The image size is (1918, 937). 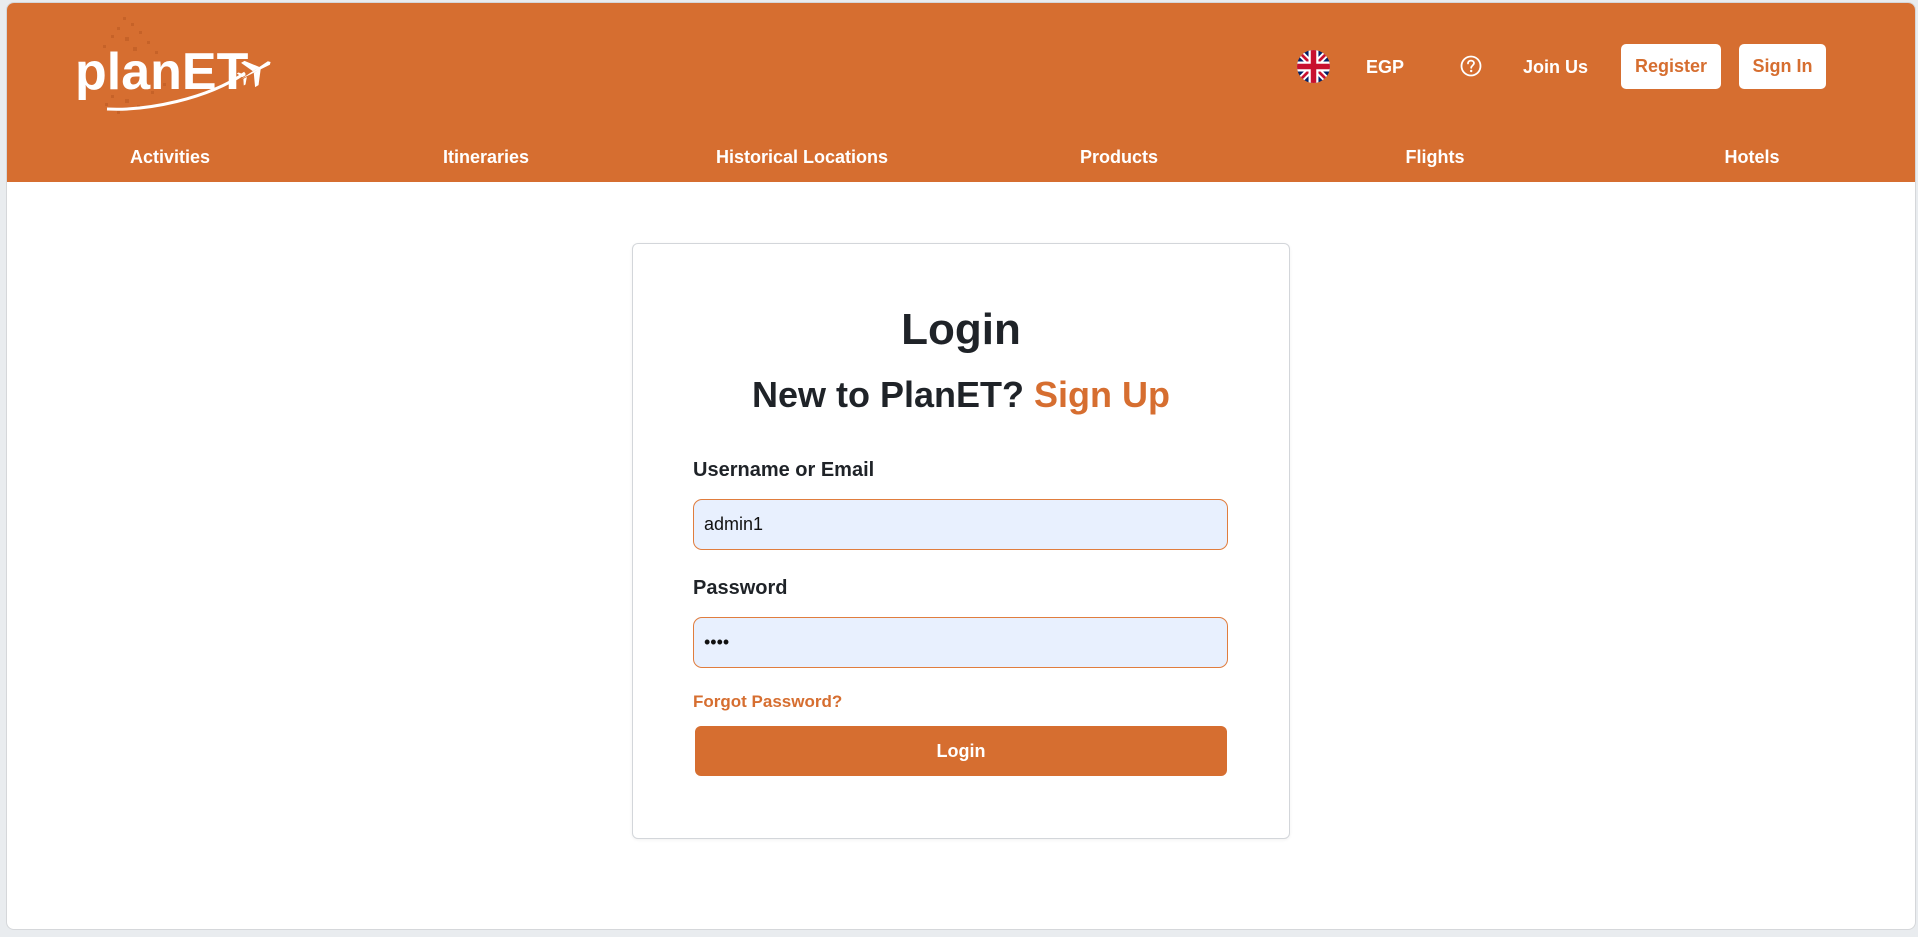 I want to click on password-input, so click(x=960, y=642).